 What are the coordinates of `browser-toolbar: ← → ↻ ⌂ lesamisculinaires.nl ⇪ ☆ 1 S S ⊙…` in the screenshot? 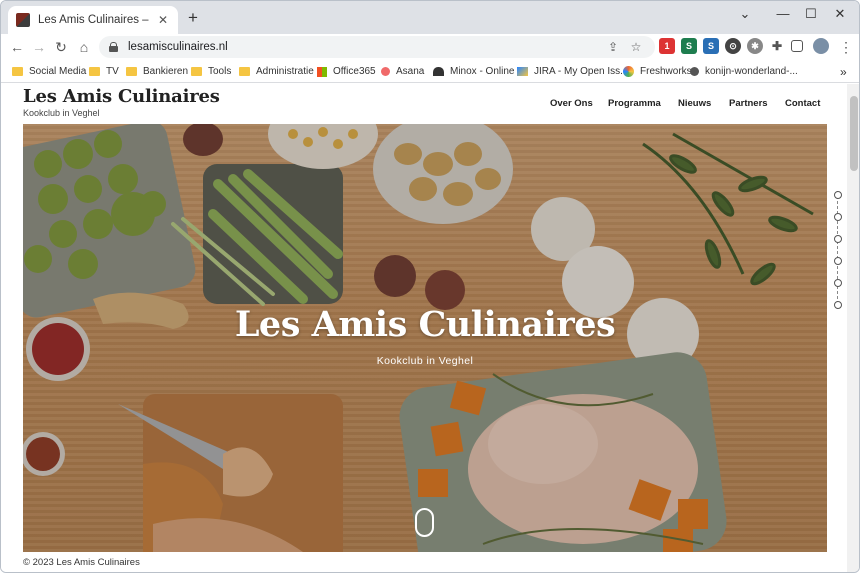 It's located at (430, 47).